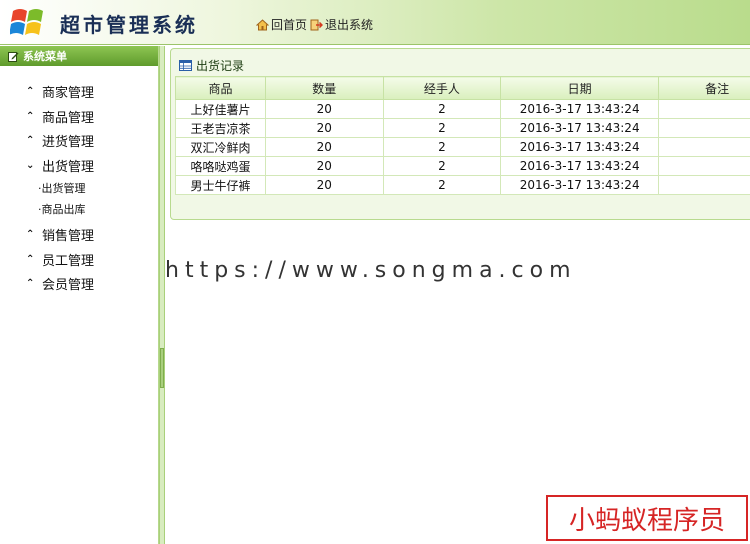 The image size is (750, 544). I want to click on table-row: 双汇冷鲜肉 20 2 2016-3-17 13:43:24, so click(462, 147).